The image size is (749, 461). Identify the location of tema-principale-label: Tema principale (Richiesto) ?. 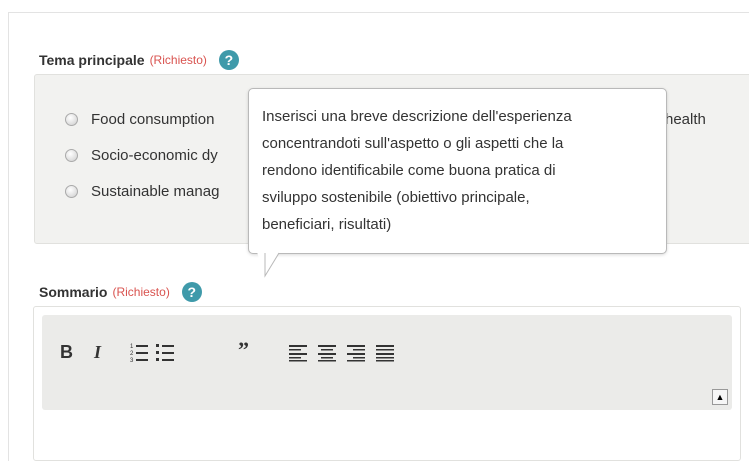
(139, 60).